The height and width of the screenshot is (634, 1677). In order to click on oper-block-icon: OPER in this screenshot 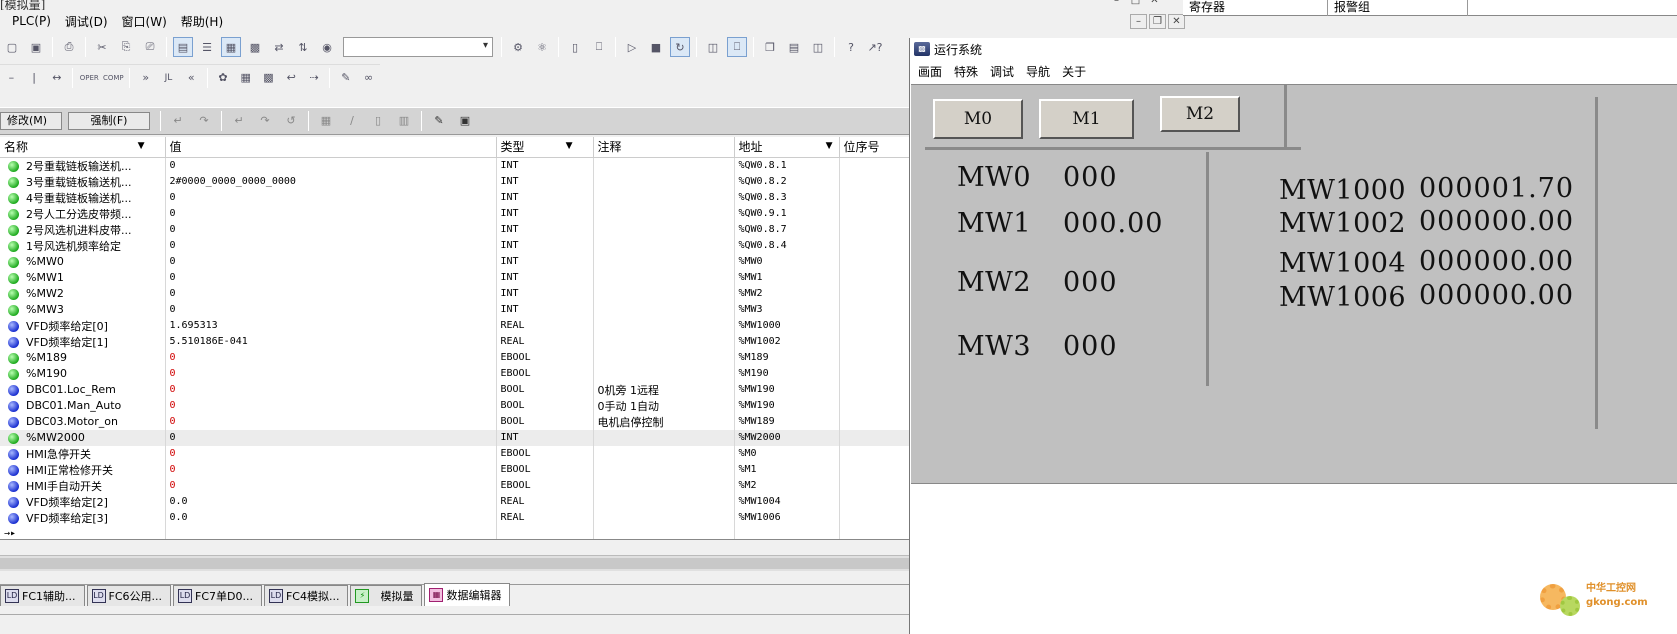, I will do `click(89, 78)`.